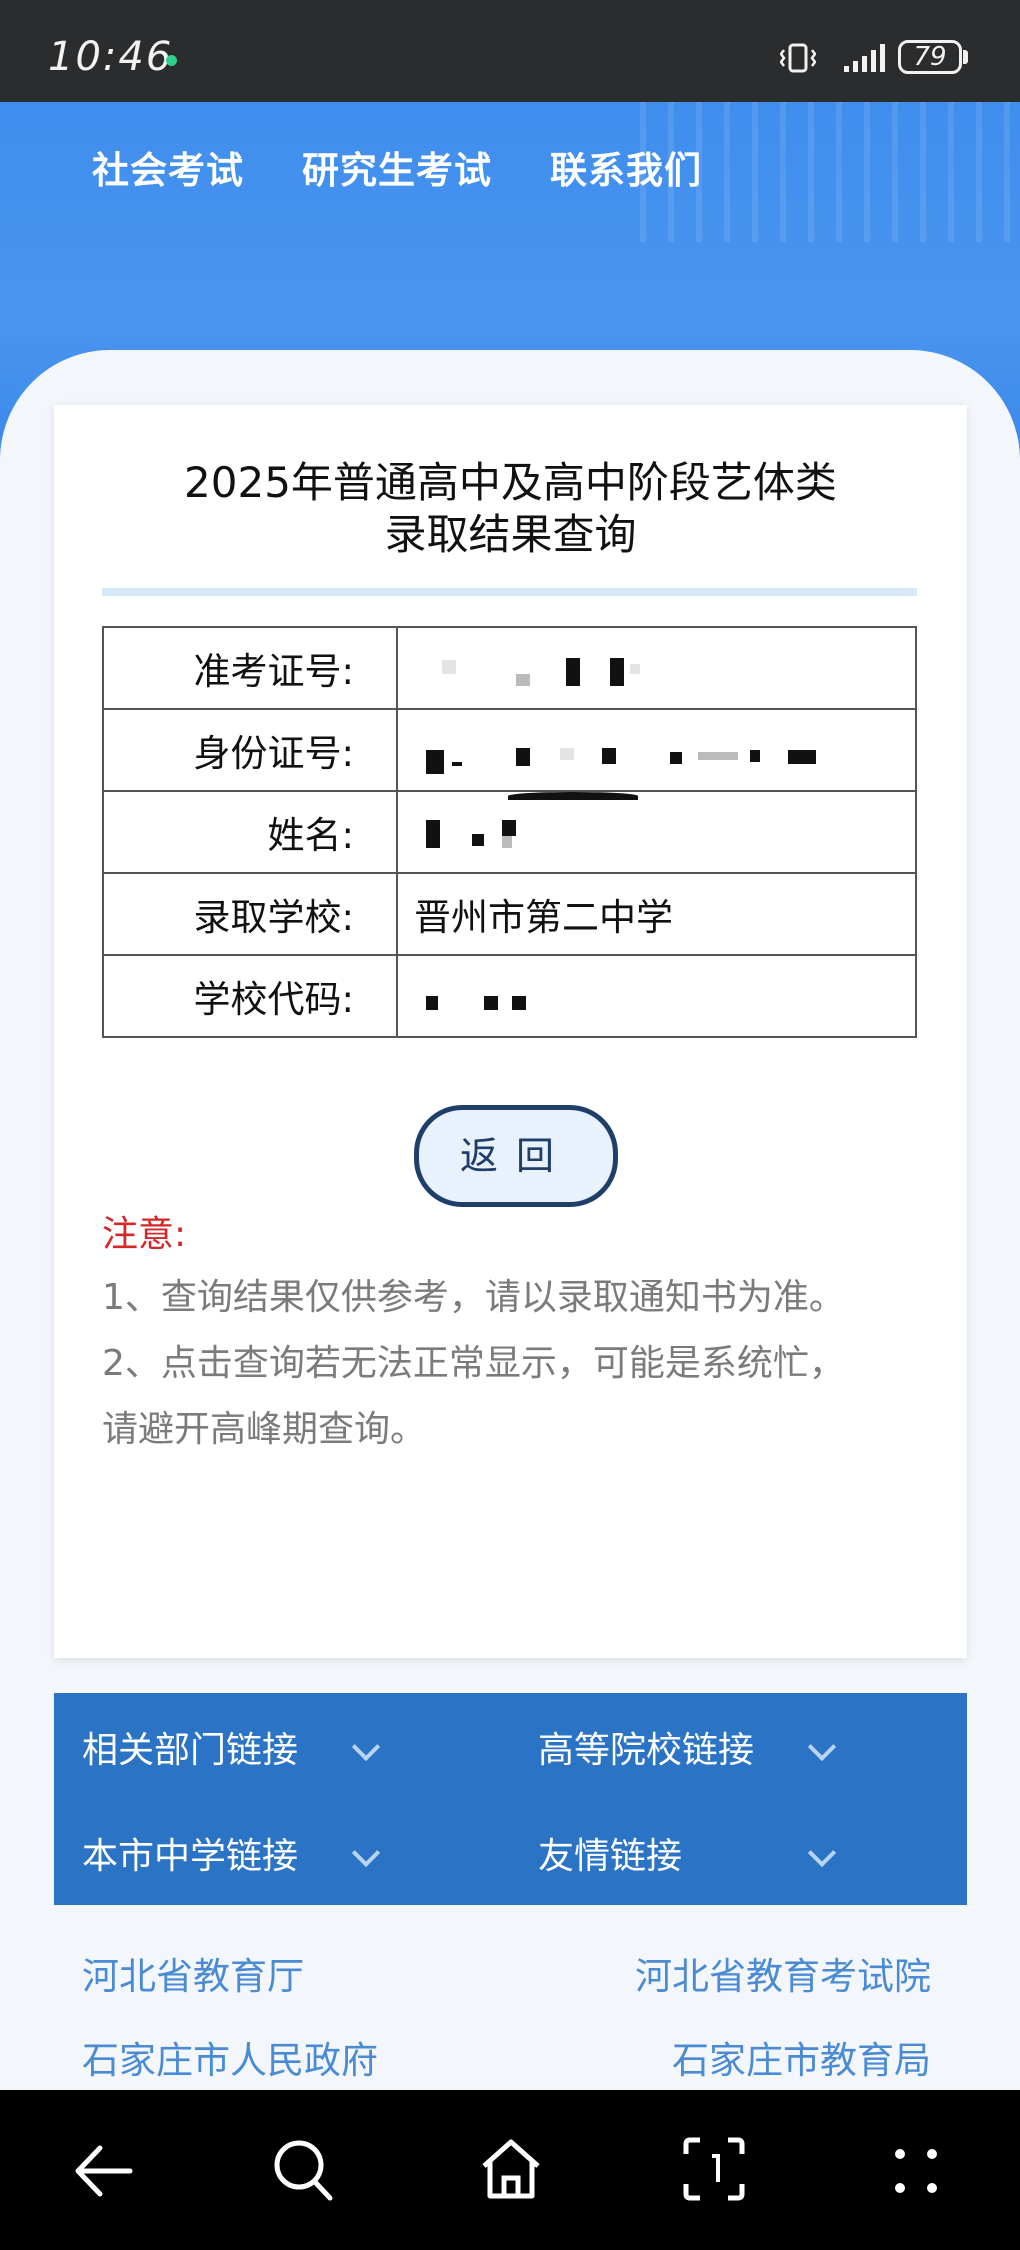  I want to click on battery-level: 79, so click(930, 57).